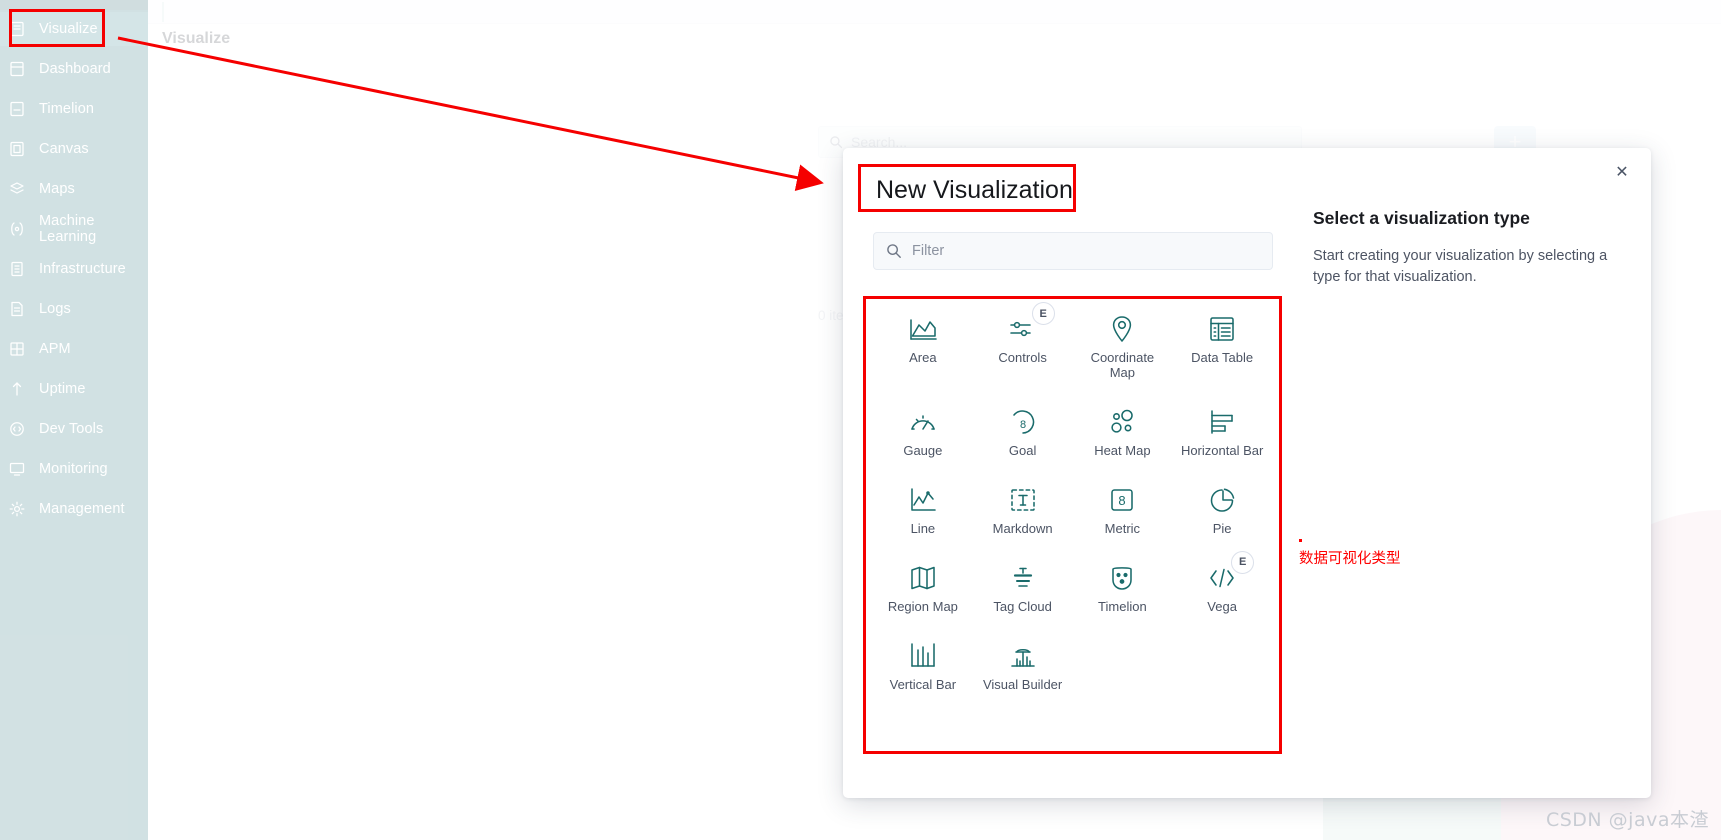  I want to click on viz-type-controls: E Controls, so click(1023, 341).